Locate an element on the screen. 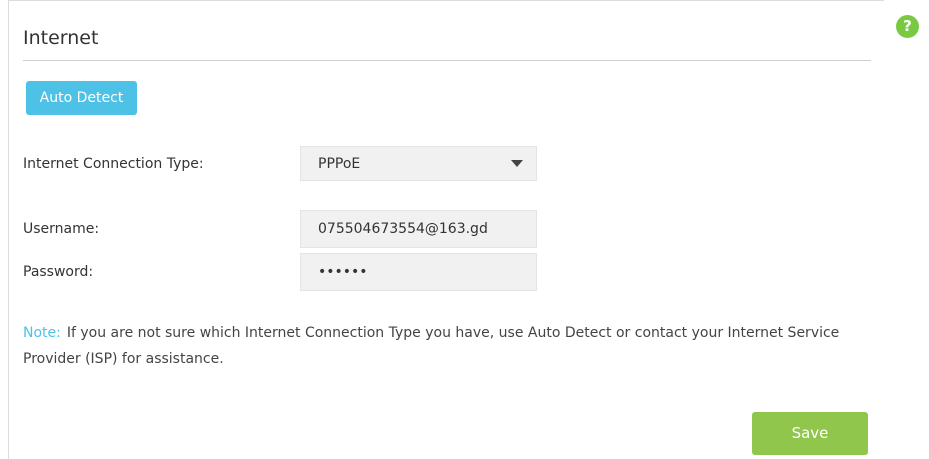 The width and height of the screenshot is (929, 459). password-label: Password: is located at coordinates (58, 272).